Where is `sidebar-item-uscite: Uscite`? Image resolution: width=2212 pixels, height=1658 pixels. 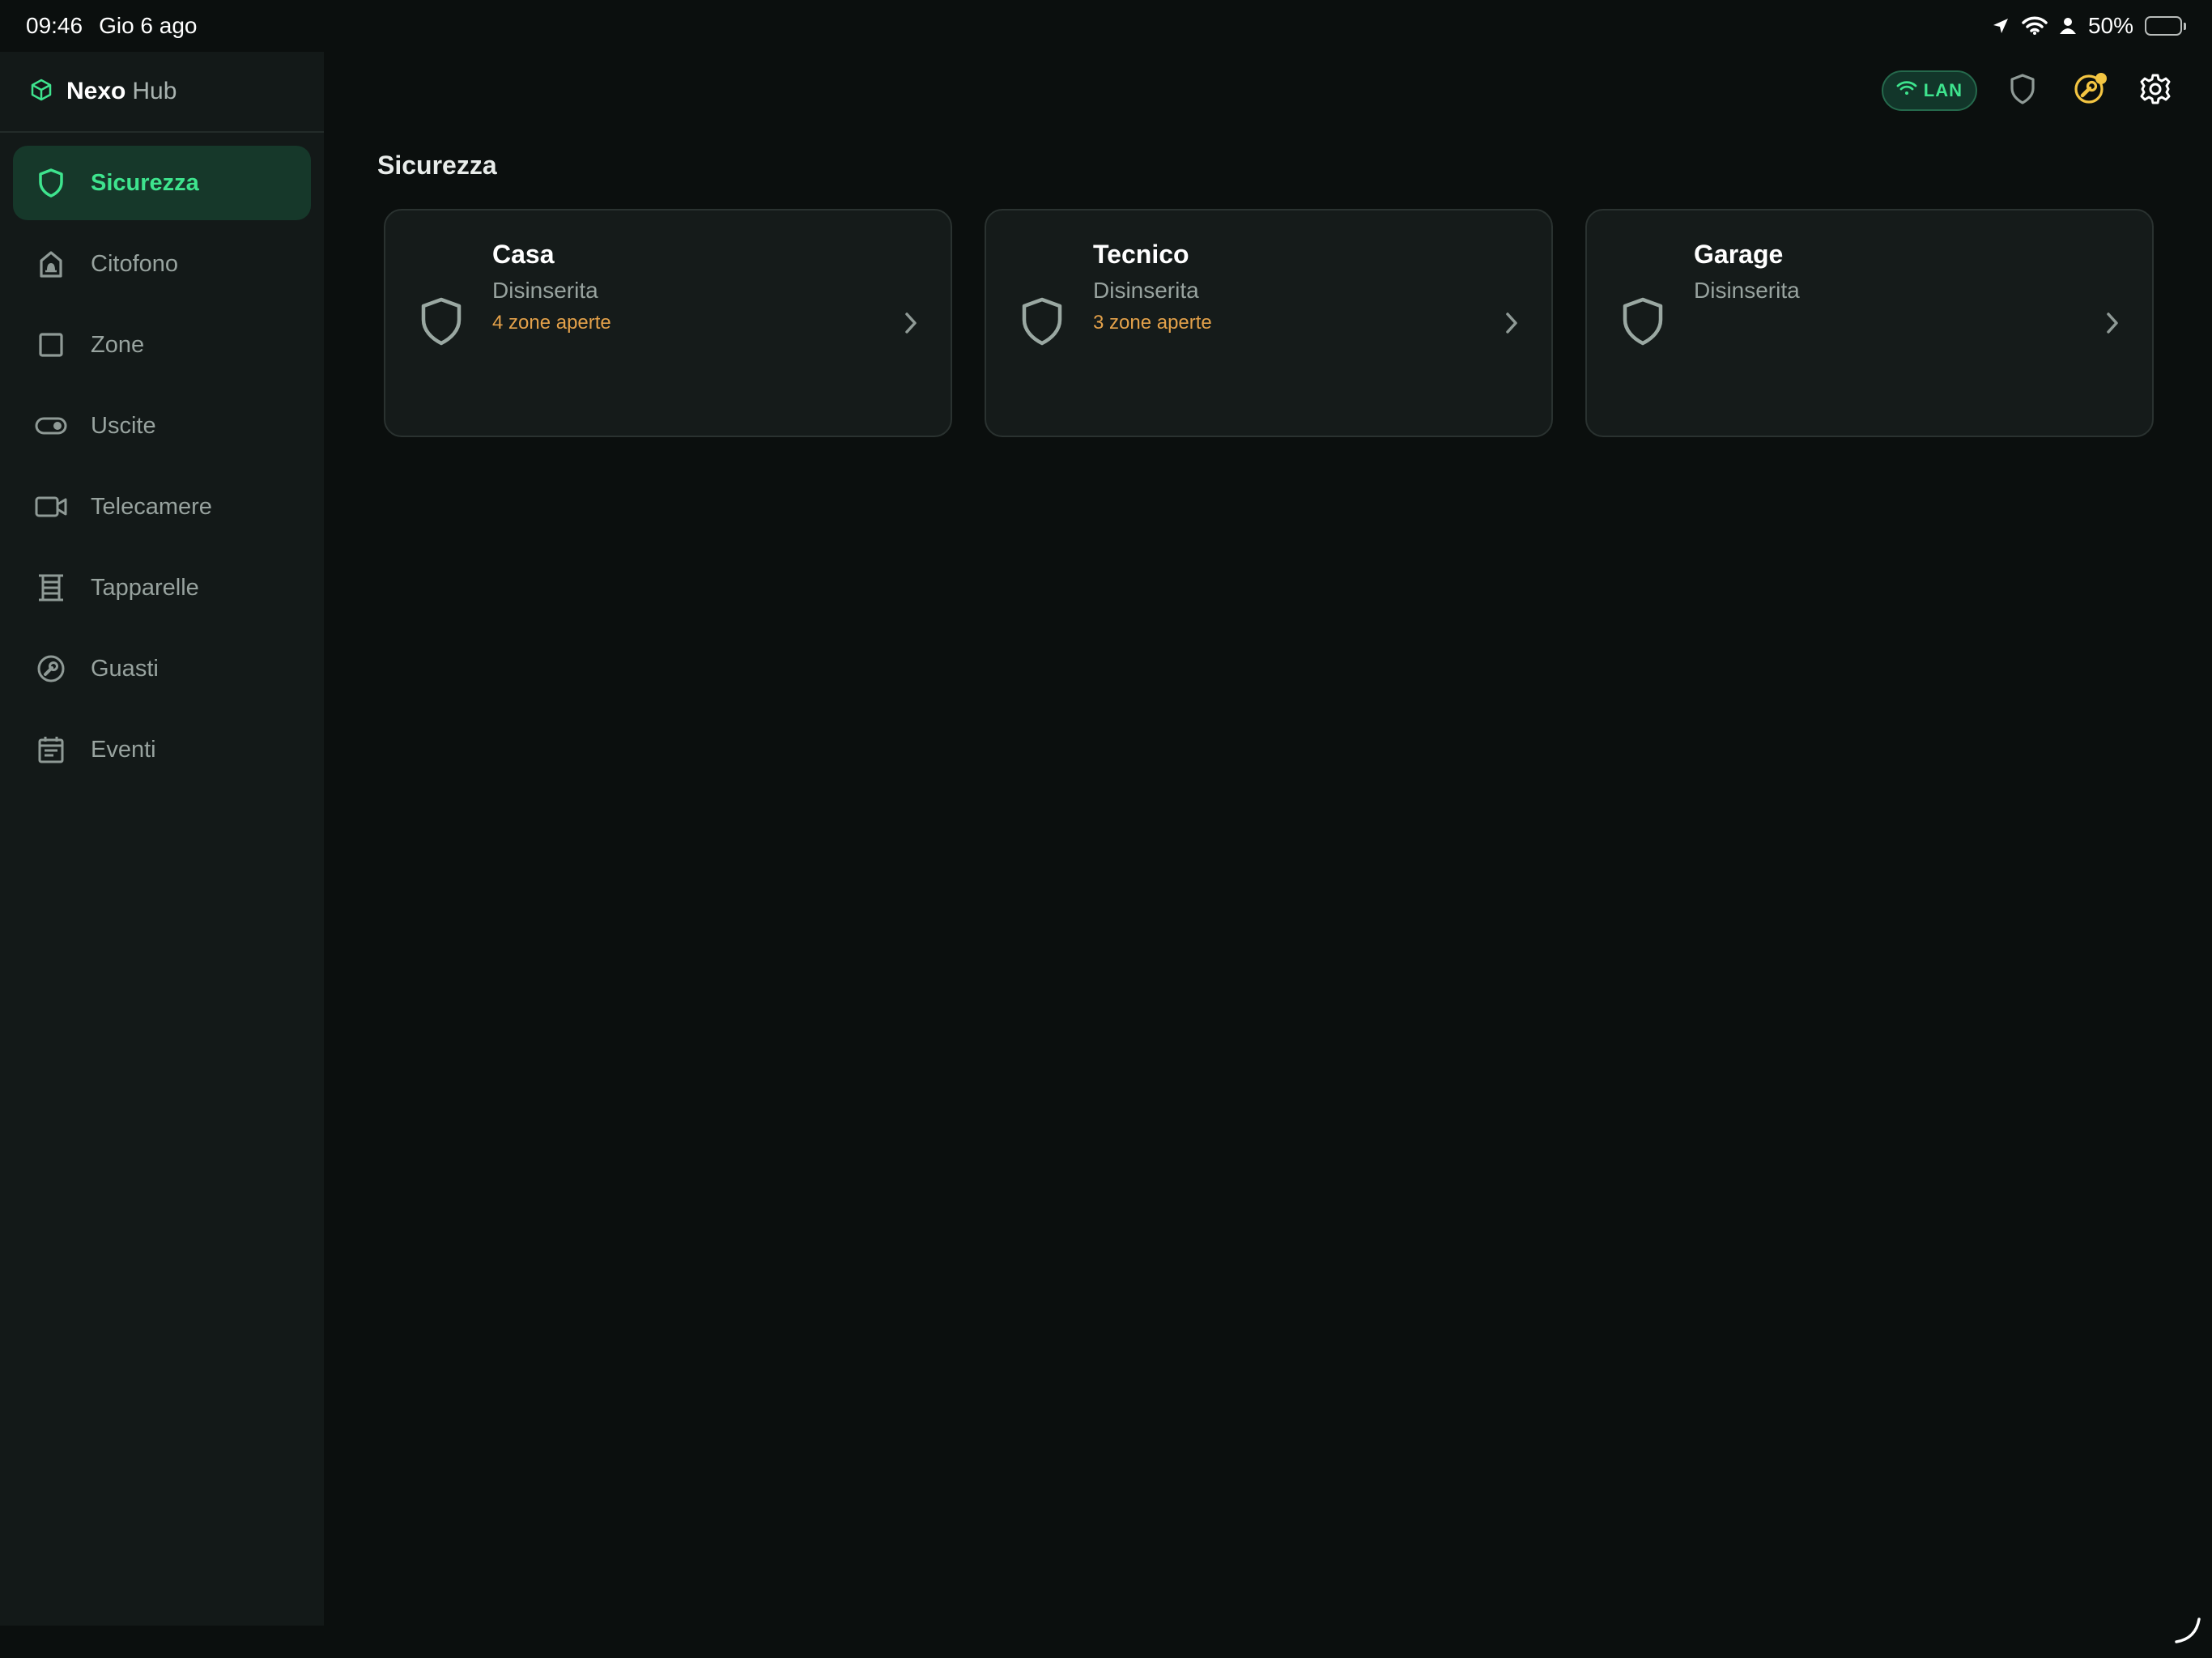 sidebar-item-uscite: Uscite is located at coordinates (162, 426).